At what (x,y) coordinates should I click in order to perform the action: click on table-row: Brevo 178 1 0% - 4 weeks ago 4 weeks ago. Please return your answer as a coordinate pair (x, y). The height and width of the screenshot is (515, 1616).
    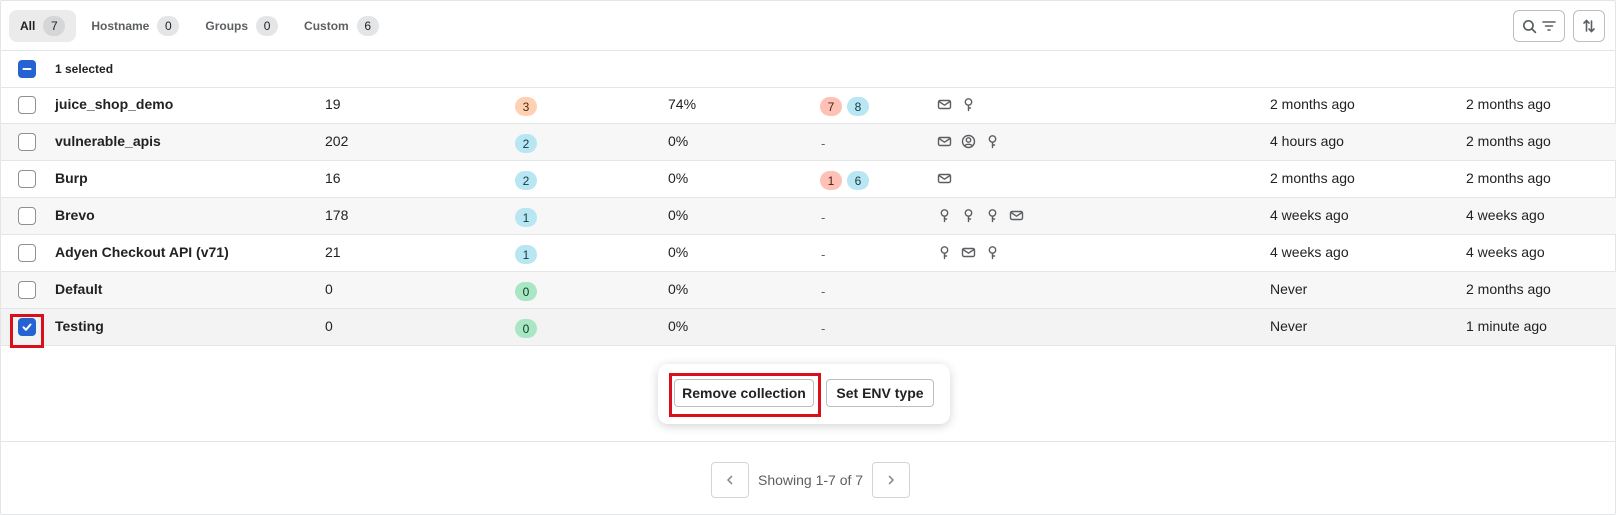
    Looking at the image, I should click on (808, 216).